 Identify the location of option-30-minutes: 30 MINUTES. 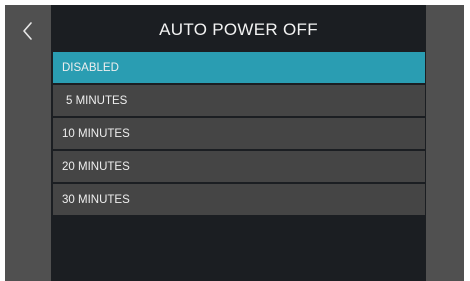
(239, 199).